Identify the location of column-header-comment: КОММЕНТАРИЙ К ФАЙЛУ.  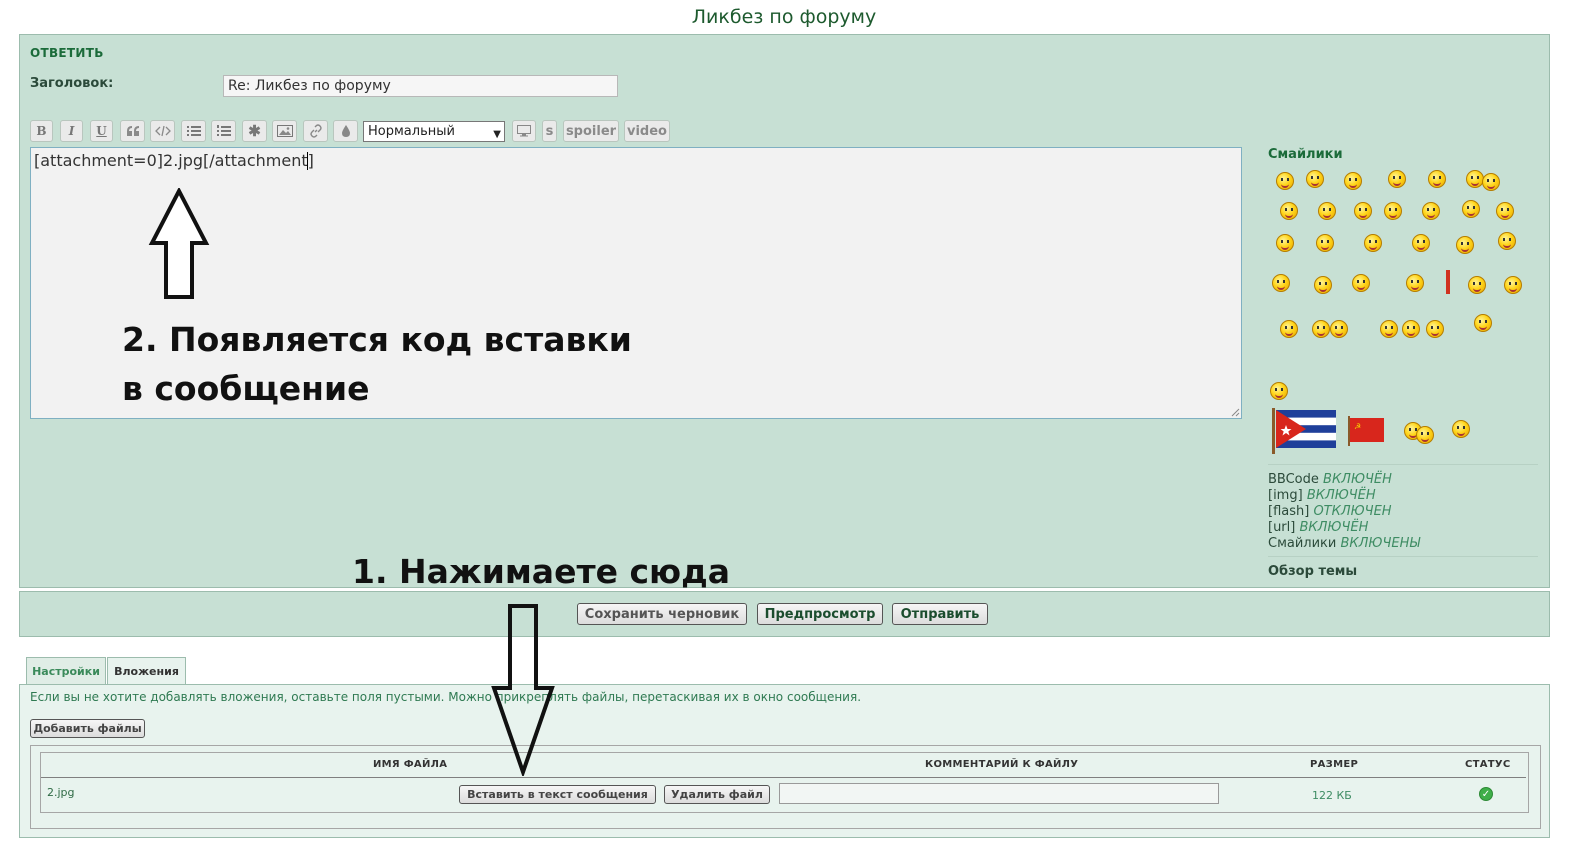
(1002, 764).